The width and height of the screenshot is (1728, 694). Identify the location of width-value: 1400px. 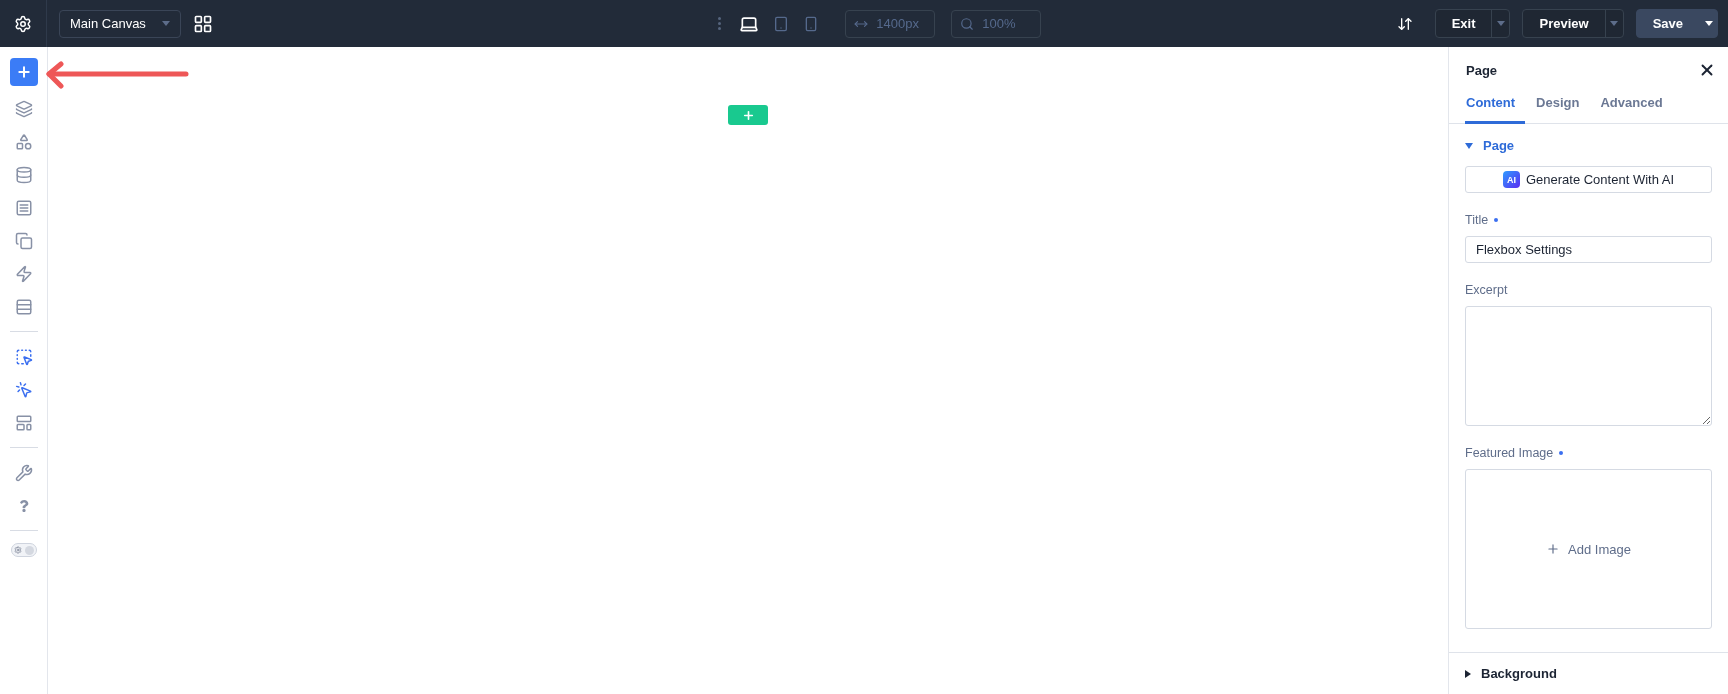
(897, 23).